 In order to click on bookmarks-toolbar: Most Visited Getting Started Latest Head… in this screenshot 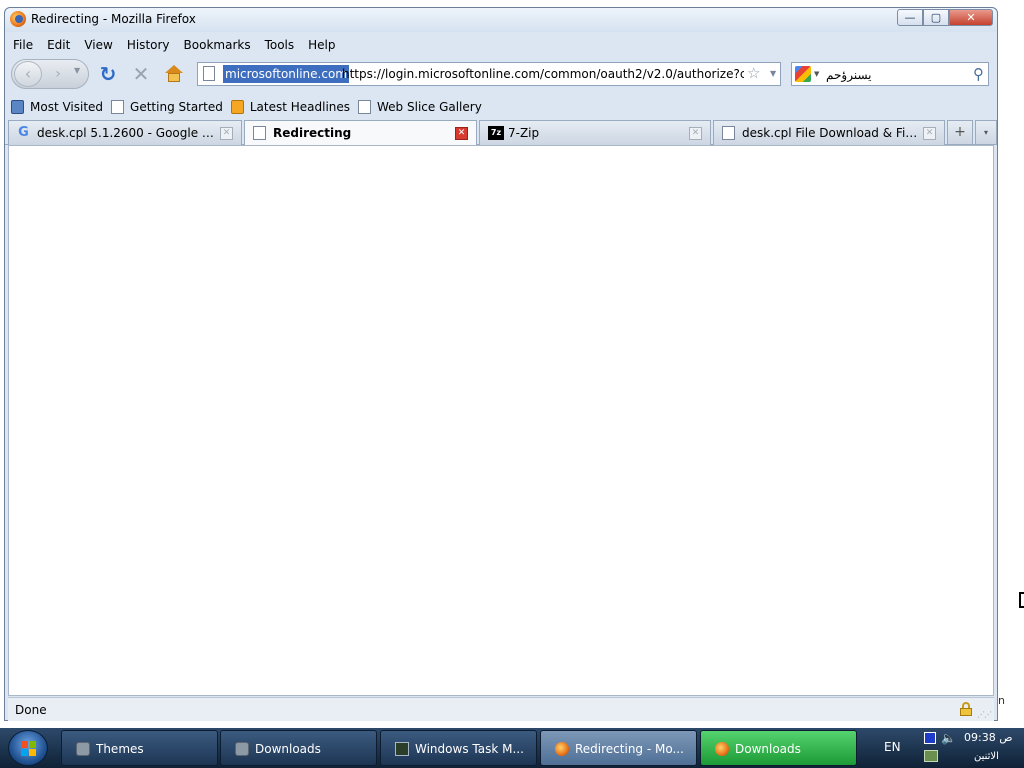, I will do `click(501, 107)`.